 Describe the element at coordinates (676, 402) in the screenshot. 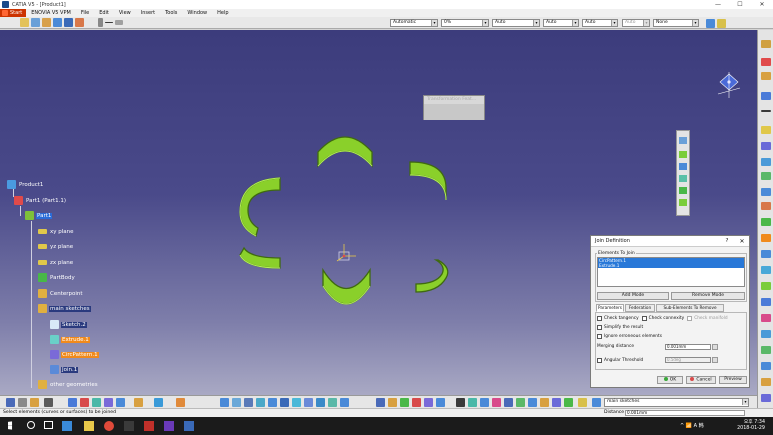

I see `geometrical-set-combo: main sketches ▾` at that location.